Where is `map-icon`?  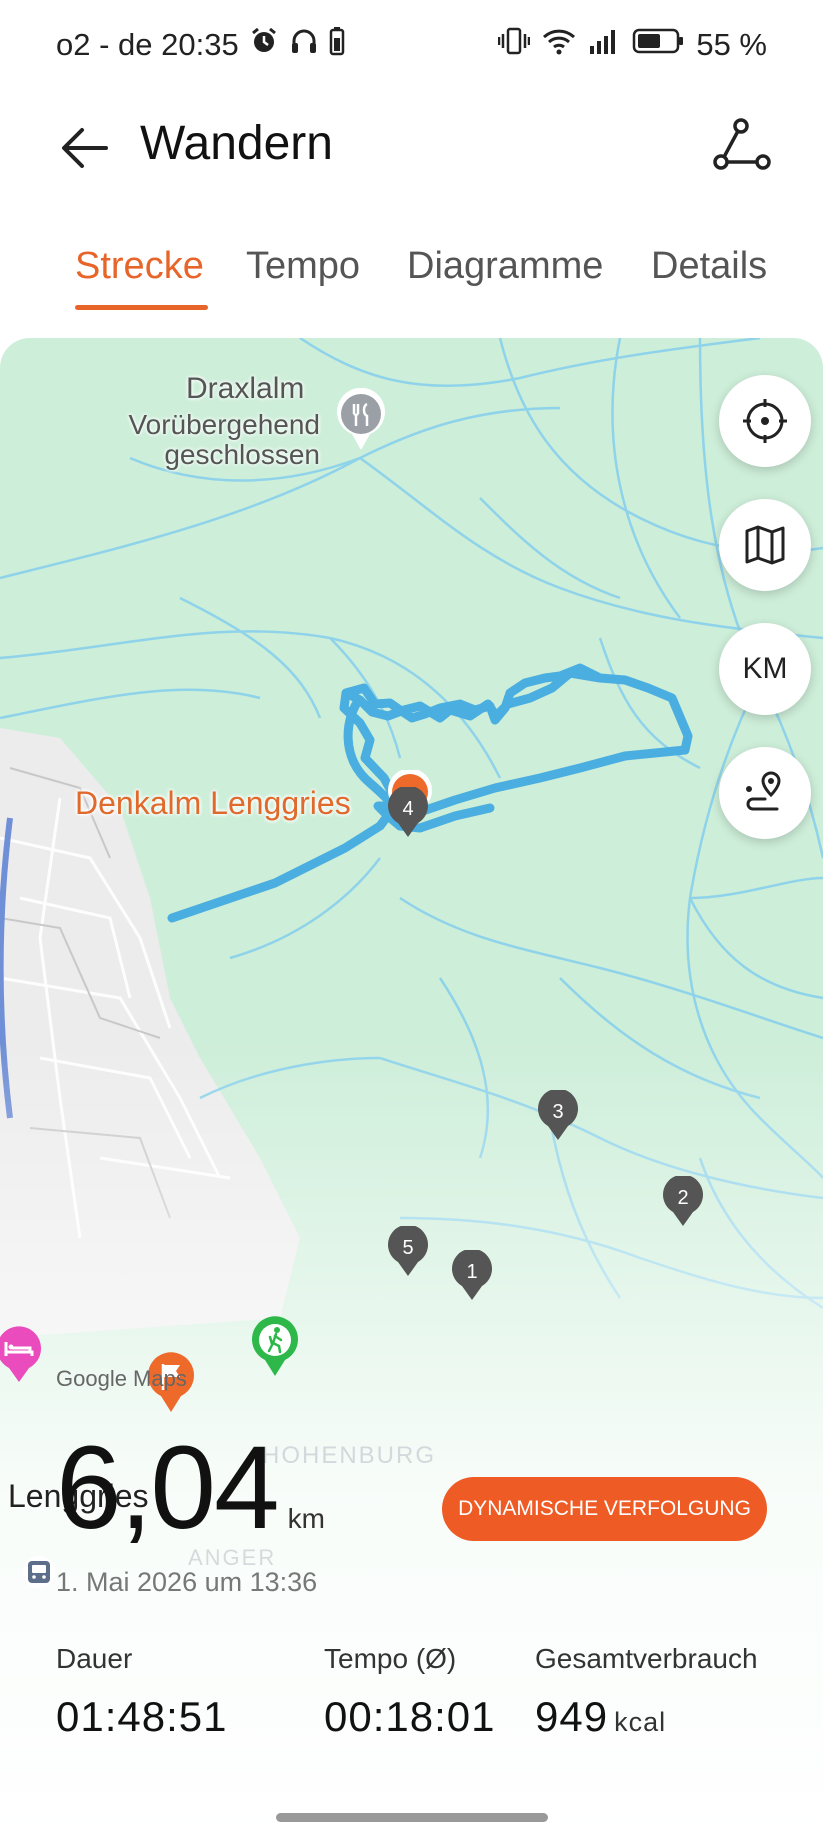 map-icon is located at coordinates (765, 545).